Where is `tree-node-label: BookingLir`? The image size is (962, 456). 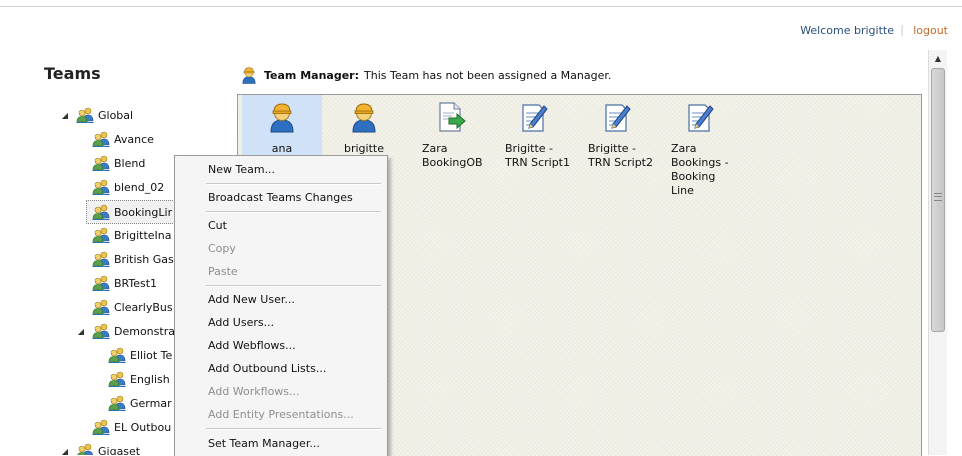 tree-node-label: BookingLir is located at coordinates (143, 212).